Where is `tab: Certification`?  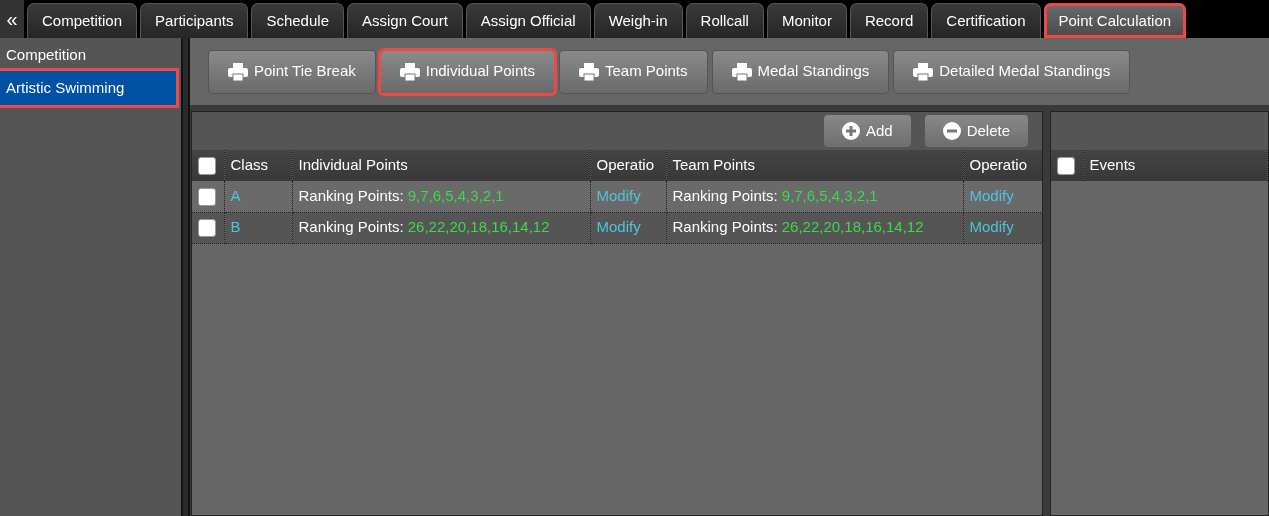
tab: Certification is located at coordinates (986, 20).